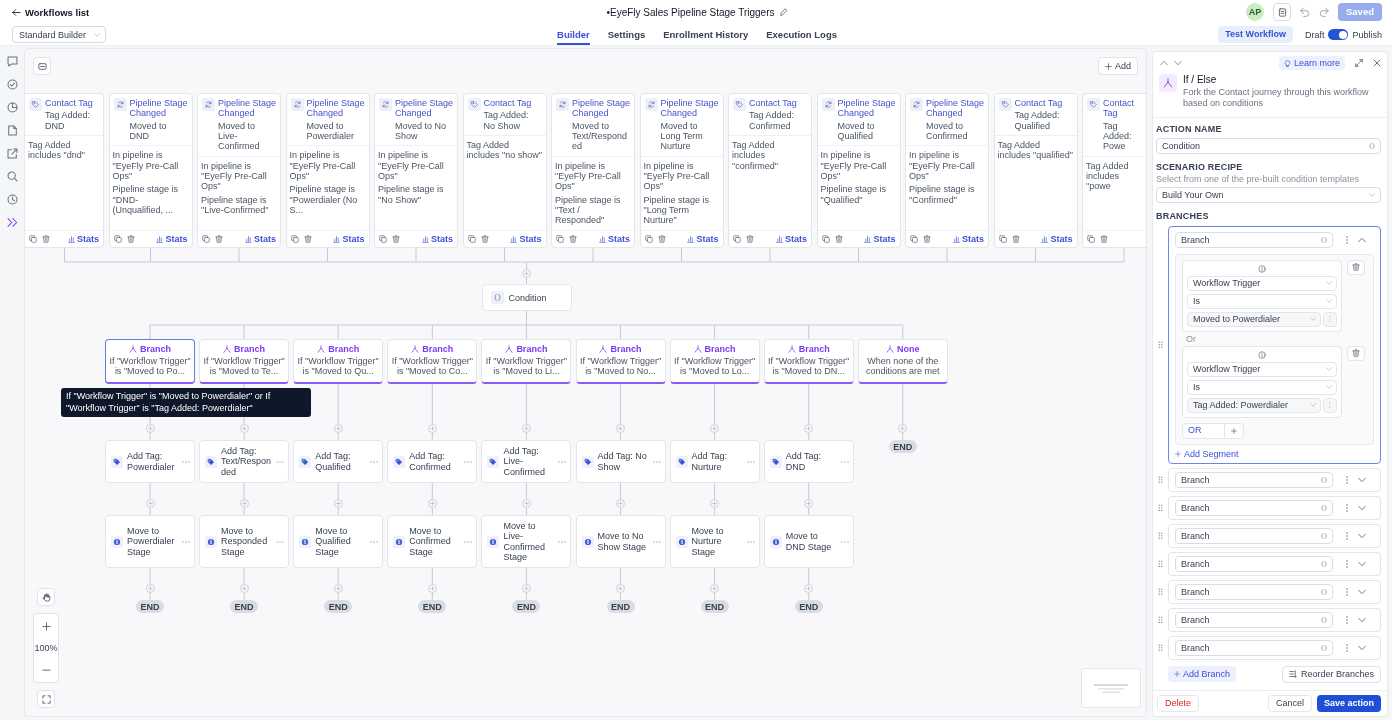  What do you see at coordinates (1338, 34) in the screenshot?
I see `publish-toggle` at bounding box center [1338, 34].